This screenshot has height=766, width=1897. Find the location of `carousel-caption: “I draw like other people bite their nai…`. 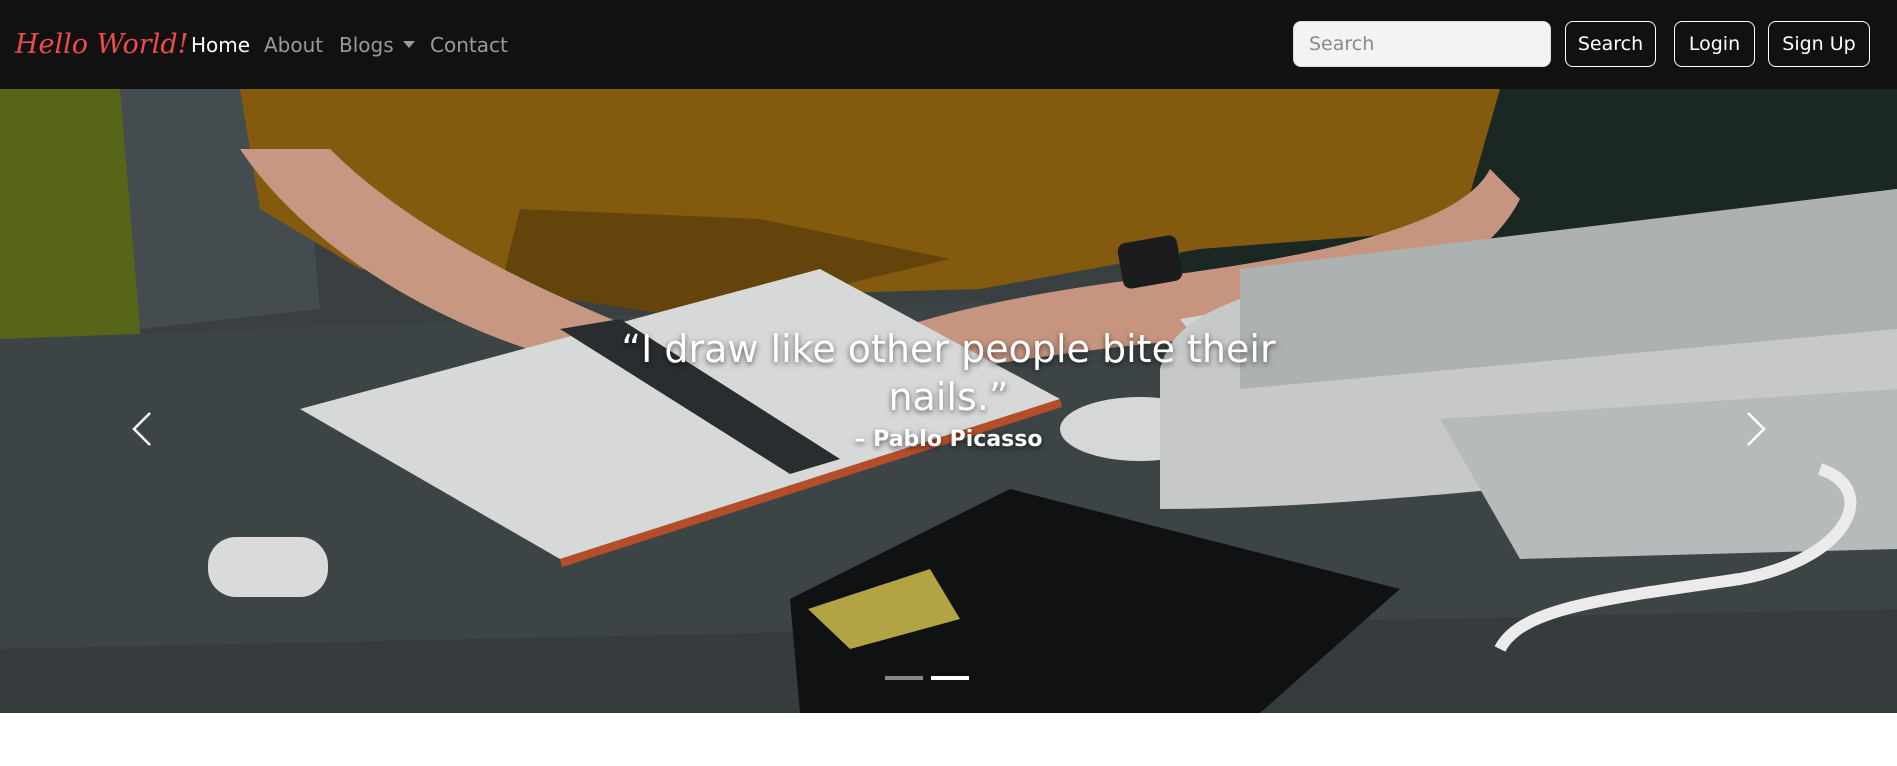

carousel-caption: “I draw like other people bite their nai… is located at coordinates (948, 390).